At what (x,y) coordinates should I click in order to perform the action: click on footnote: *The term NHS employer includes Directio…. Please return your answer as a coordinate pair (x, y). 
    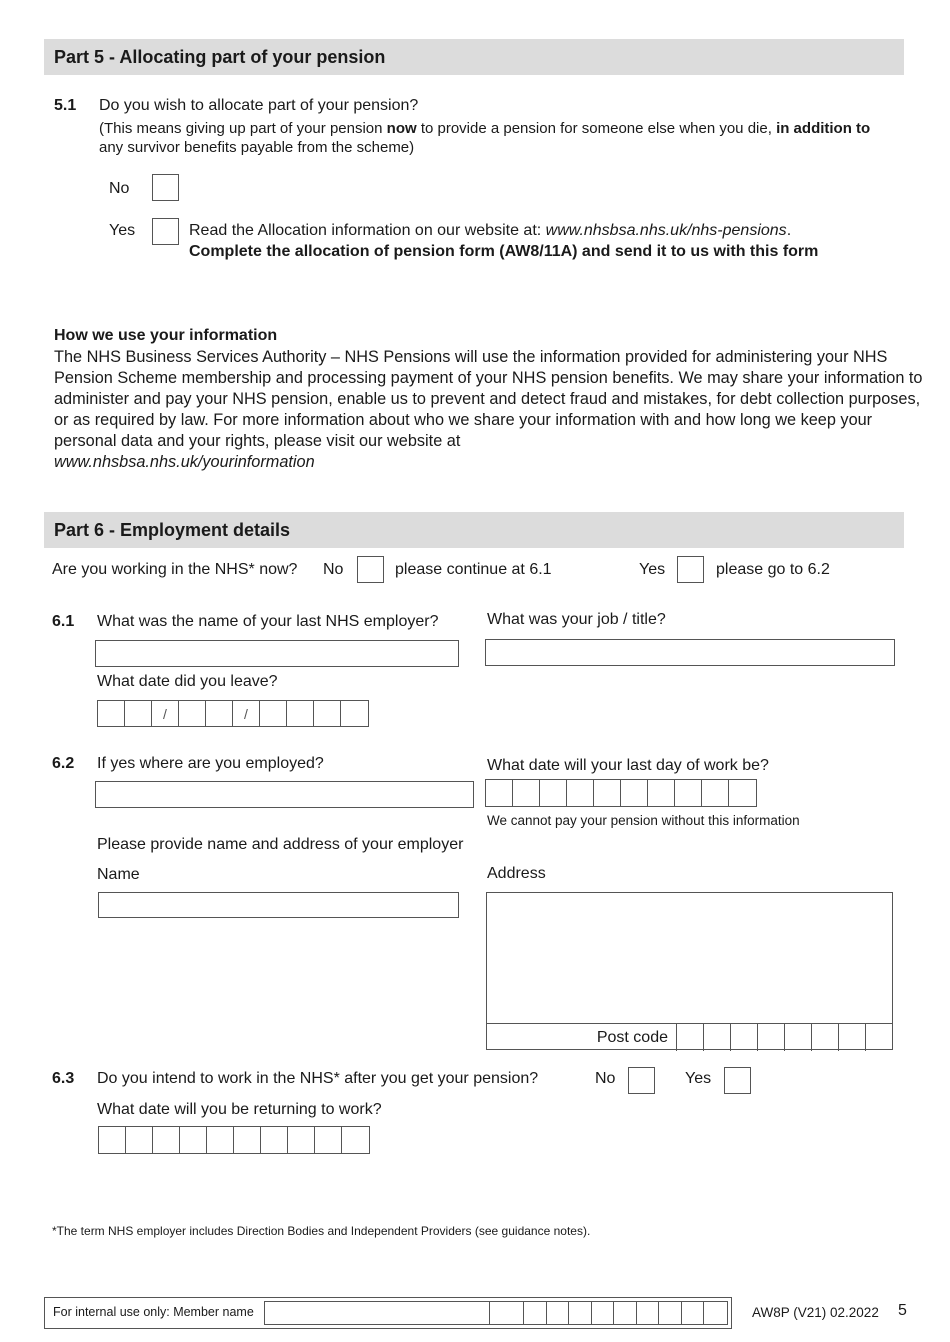
    Looking at the image, I should click on (321, 1231).